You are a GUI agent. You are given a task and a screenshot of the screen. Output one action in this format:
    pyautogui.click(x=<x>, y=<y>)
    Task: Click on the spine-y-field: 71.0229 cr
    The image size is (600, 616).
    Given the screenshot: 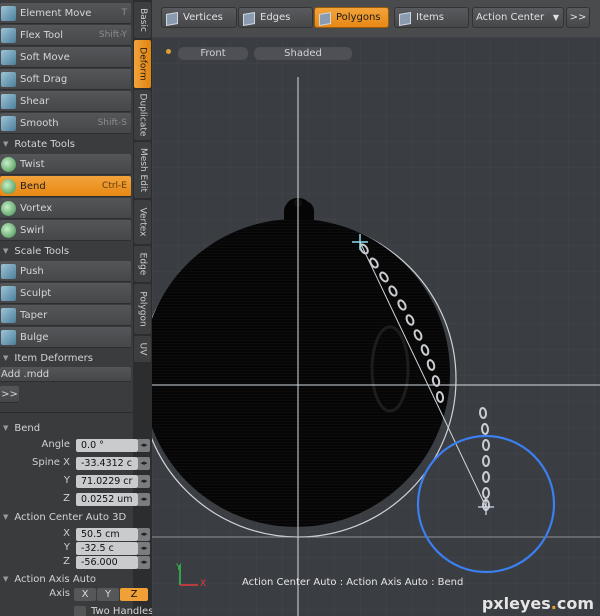 What is the action you would take?
    pyautogui.click(x=107, y=481)
    